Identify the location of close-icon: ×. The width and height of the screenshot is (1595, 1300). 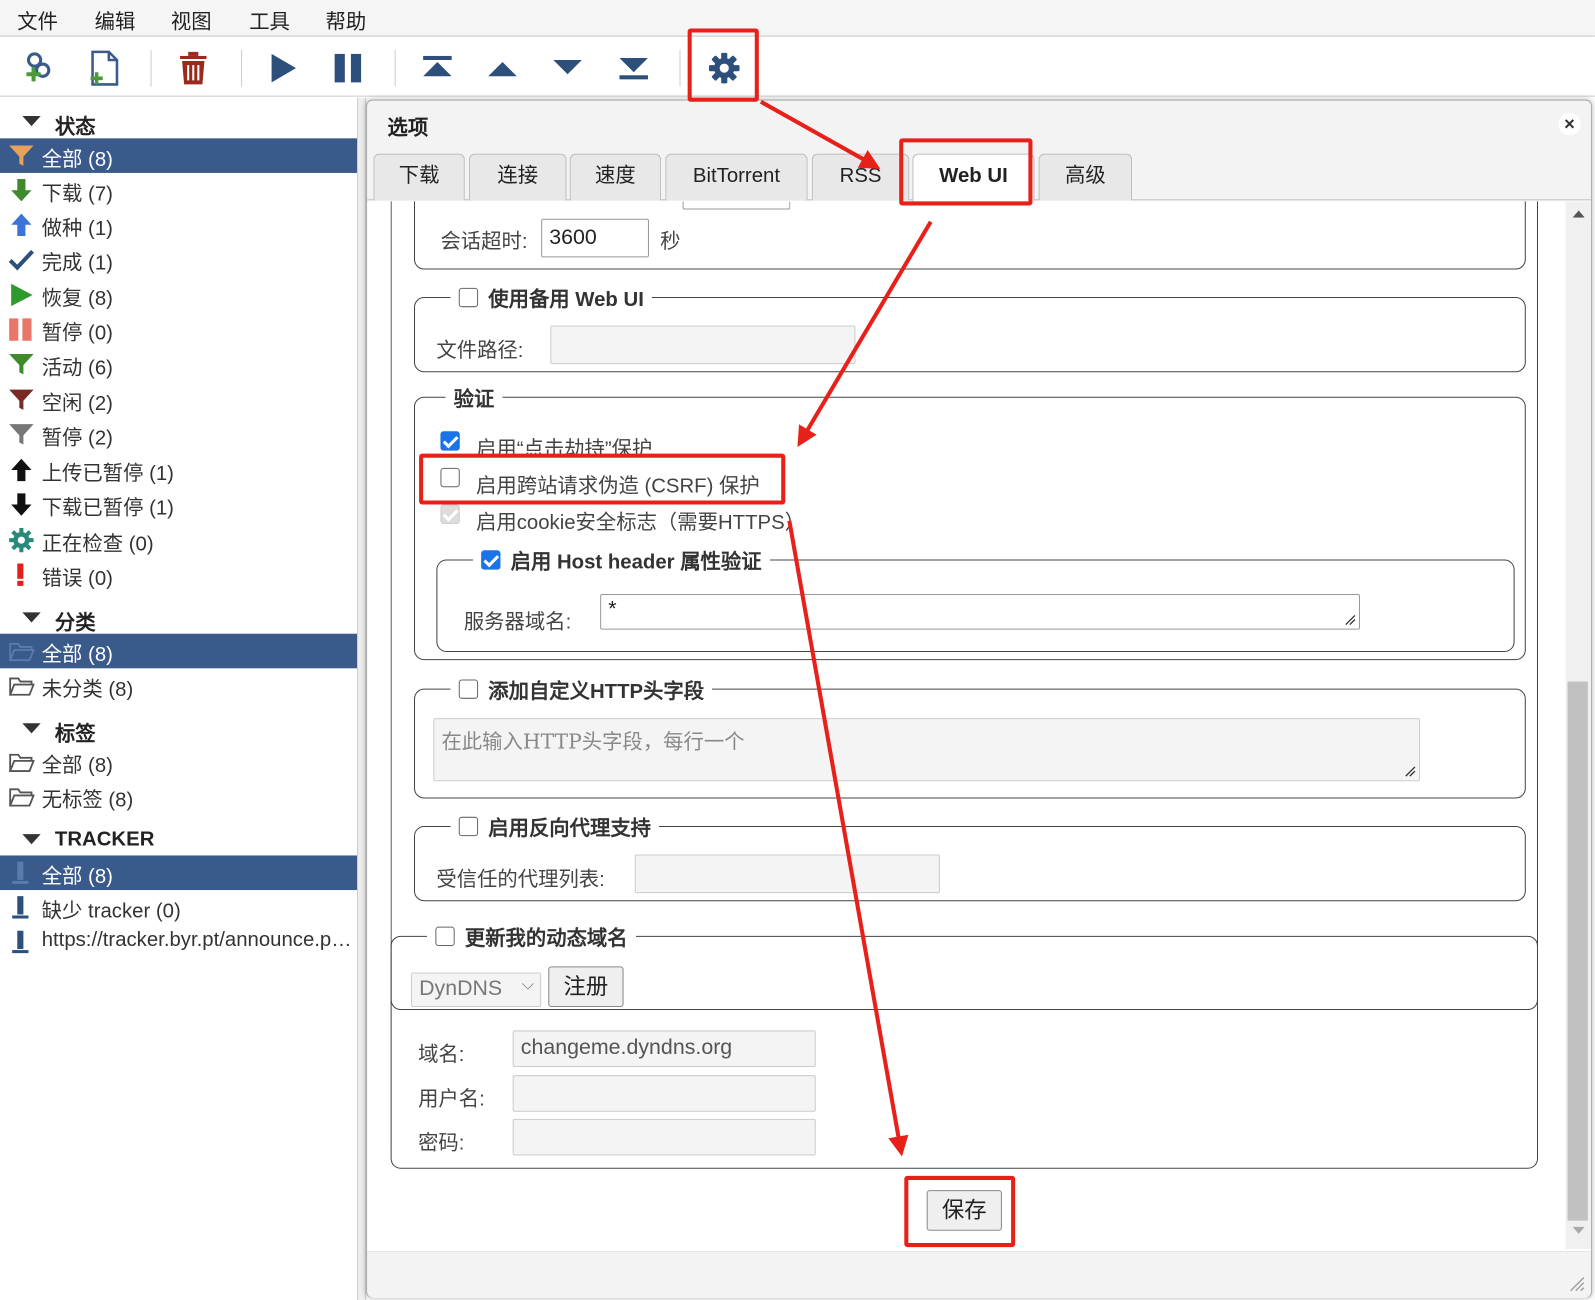
(1569, 124).